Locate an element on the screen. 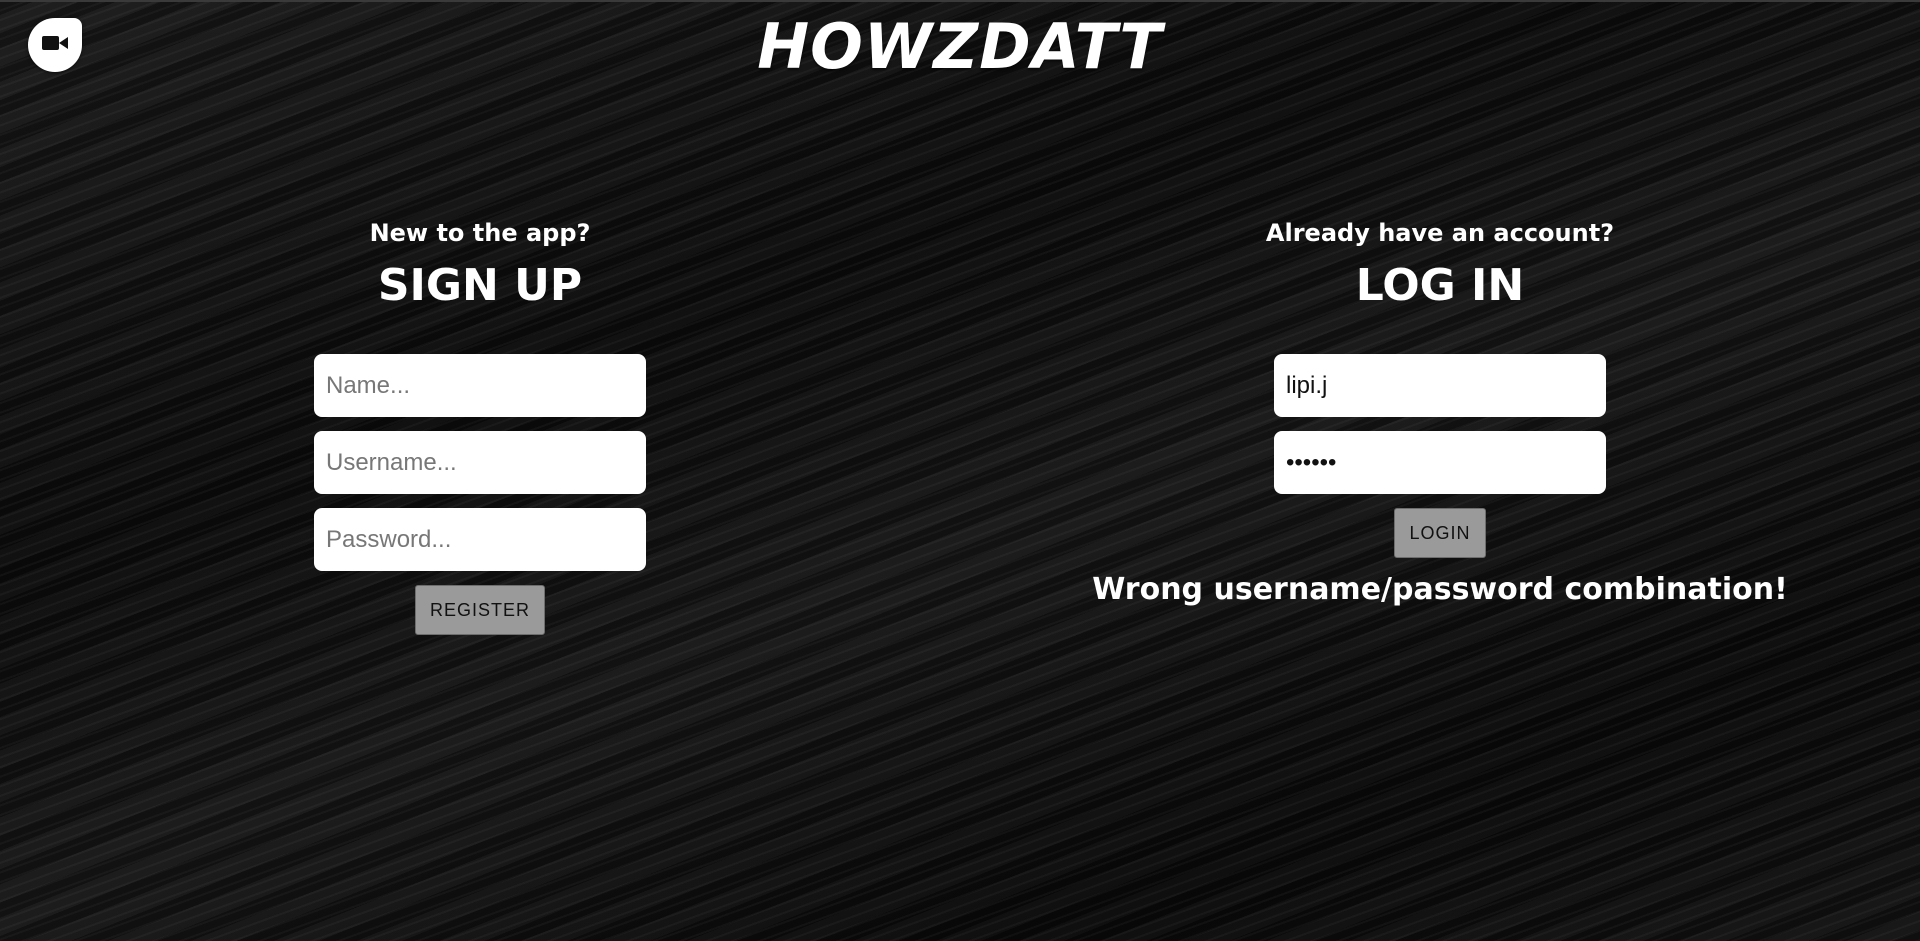 This screenshot has width=1920, height=941. signup-password-input is located at coordinates (480, 539).